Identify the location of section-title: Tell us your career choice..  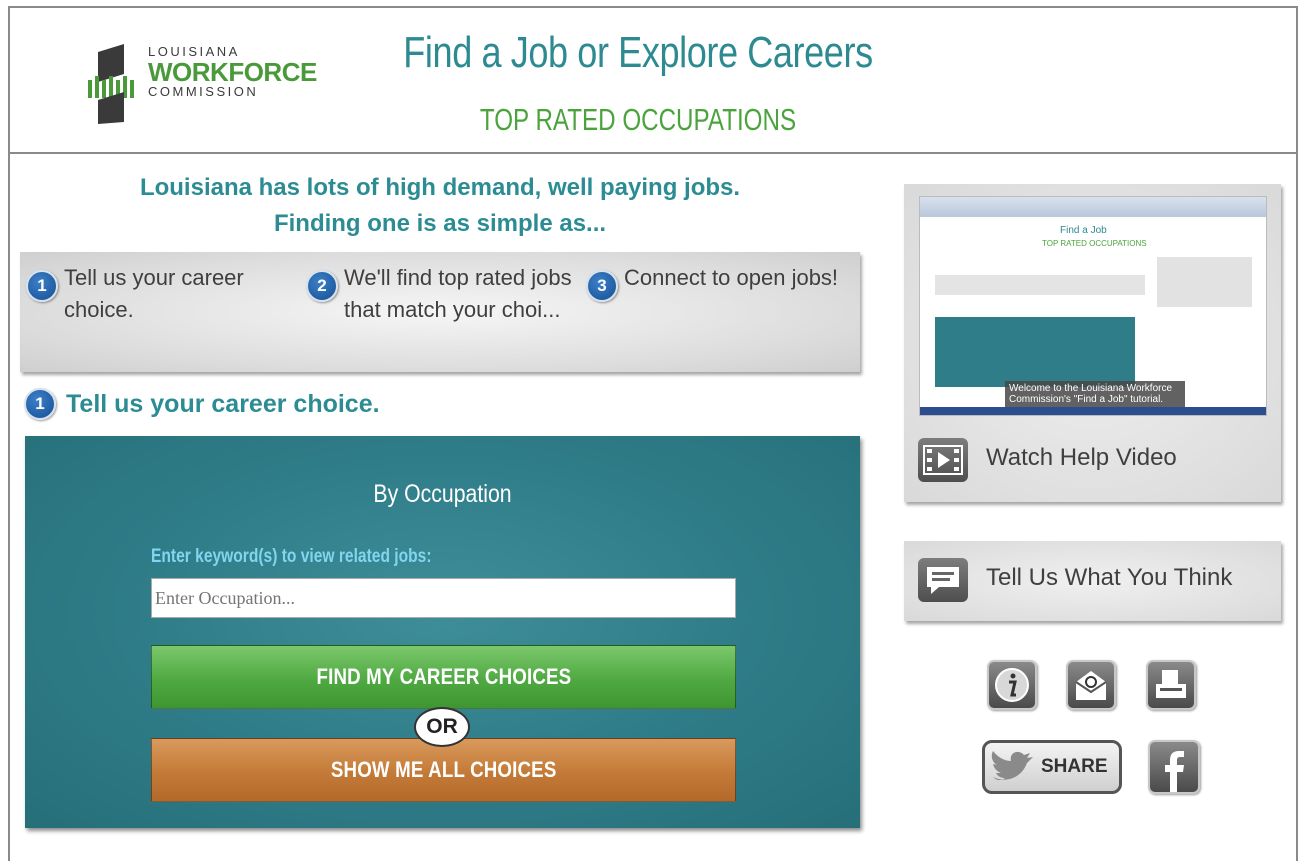
(223, 404).